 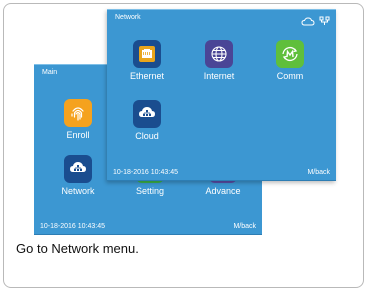 What do you see at coordinates (223, 191) in the screenshot?
I see `app-label: Advance` at bounding box center [223, 191].